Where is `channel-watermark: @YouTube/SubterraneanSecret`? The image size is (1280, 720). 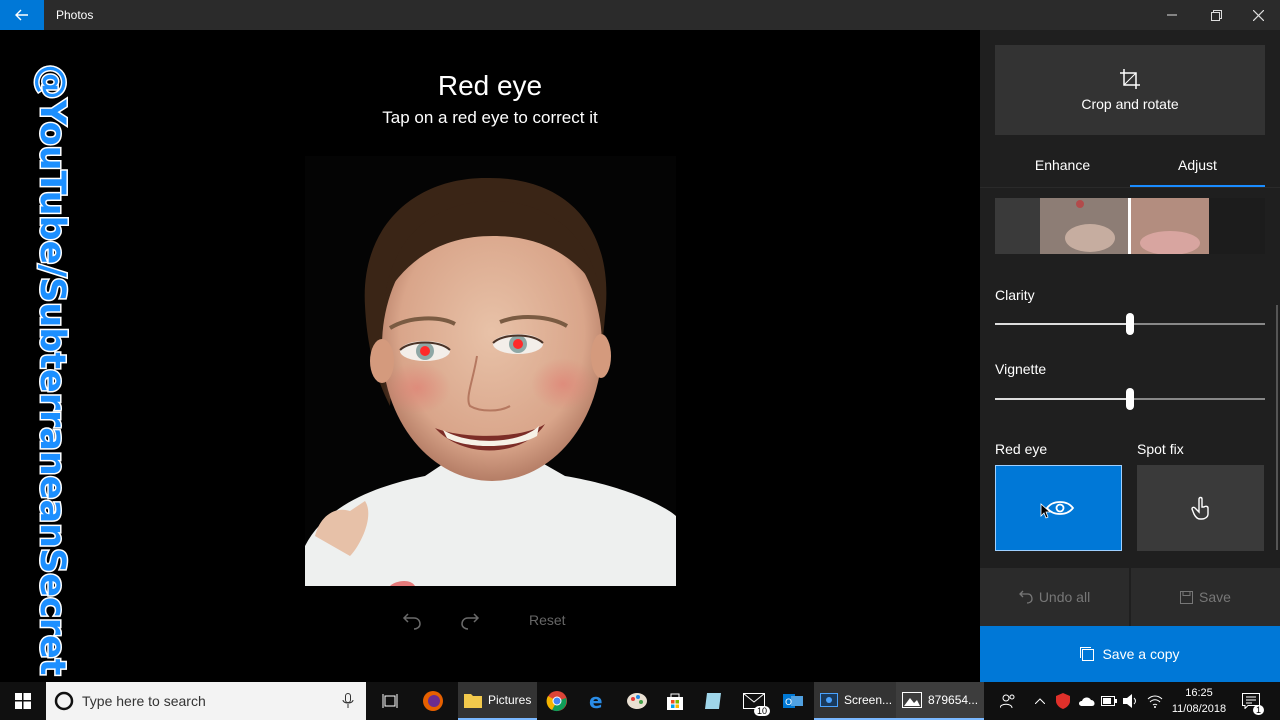
channel-watermark: @YouTube/SubterraneanSecret is located at coordinates (52, 353).